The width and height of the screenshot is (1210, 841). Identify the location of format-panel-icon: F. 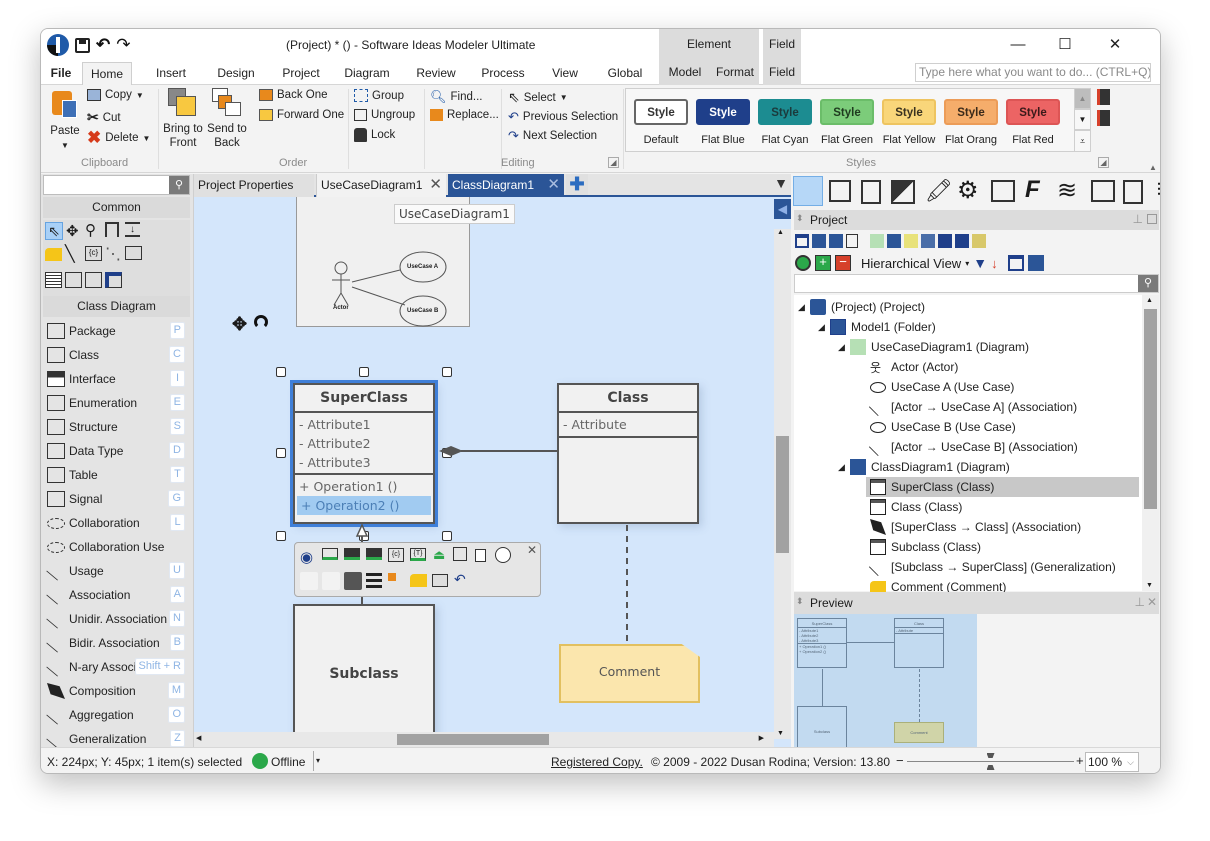
(1032, 190).